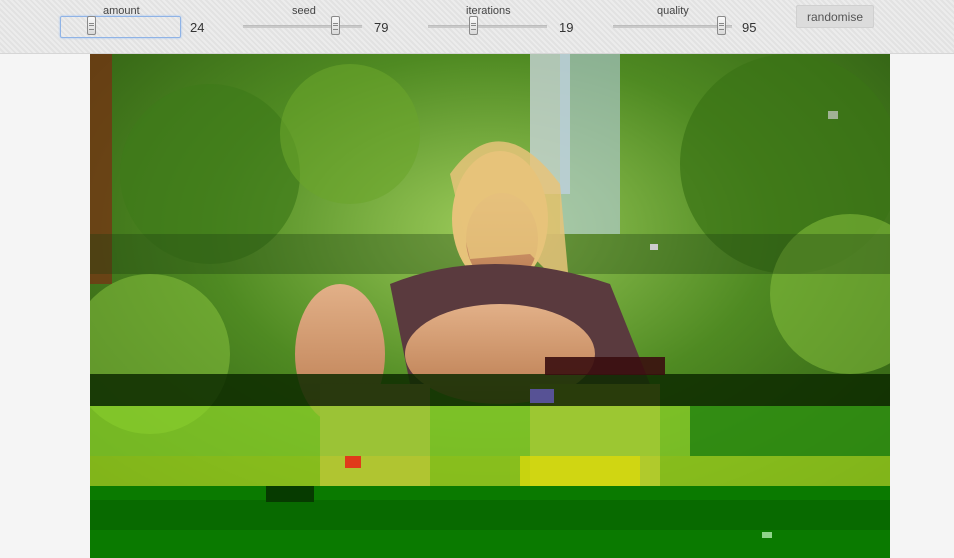  I want to click on quality-label: quality, so click(673, 11).